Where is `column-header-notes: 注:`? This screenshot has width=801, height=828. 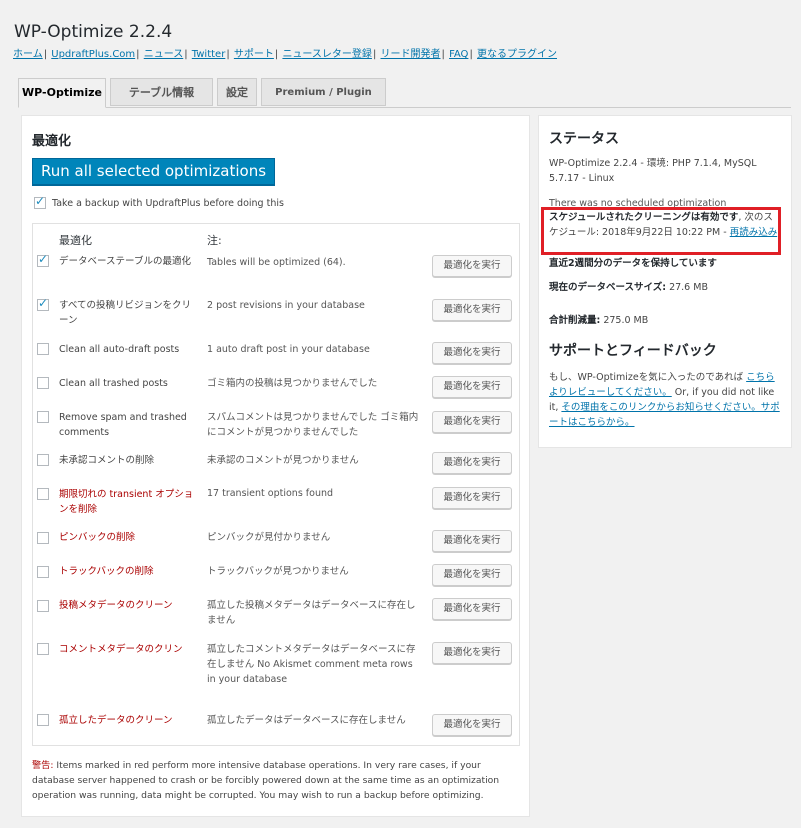 column-header-notes: 注: is located at coordinates (214, 240).